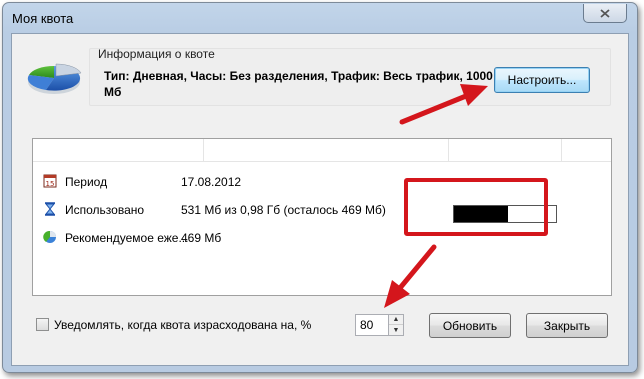  What do you see at coordinates (156, 54) in the screenshot?
I see `quota-info-group-title: Информация о квоте` at bounding box center [156, 54].